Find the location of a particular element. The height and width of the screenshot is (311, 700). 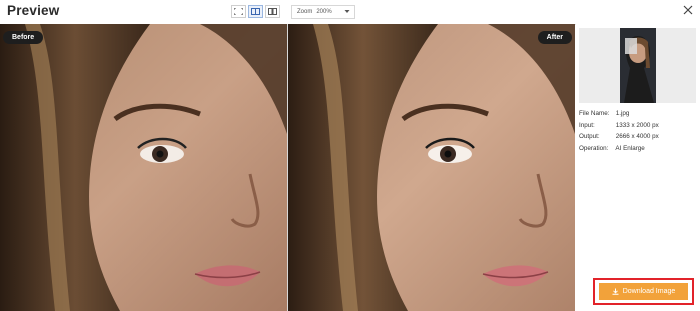

input-label: Input: is located at coordinates (587, 125).